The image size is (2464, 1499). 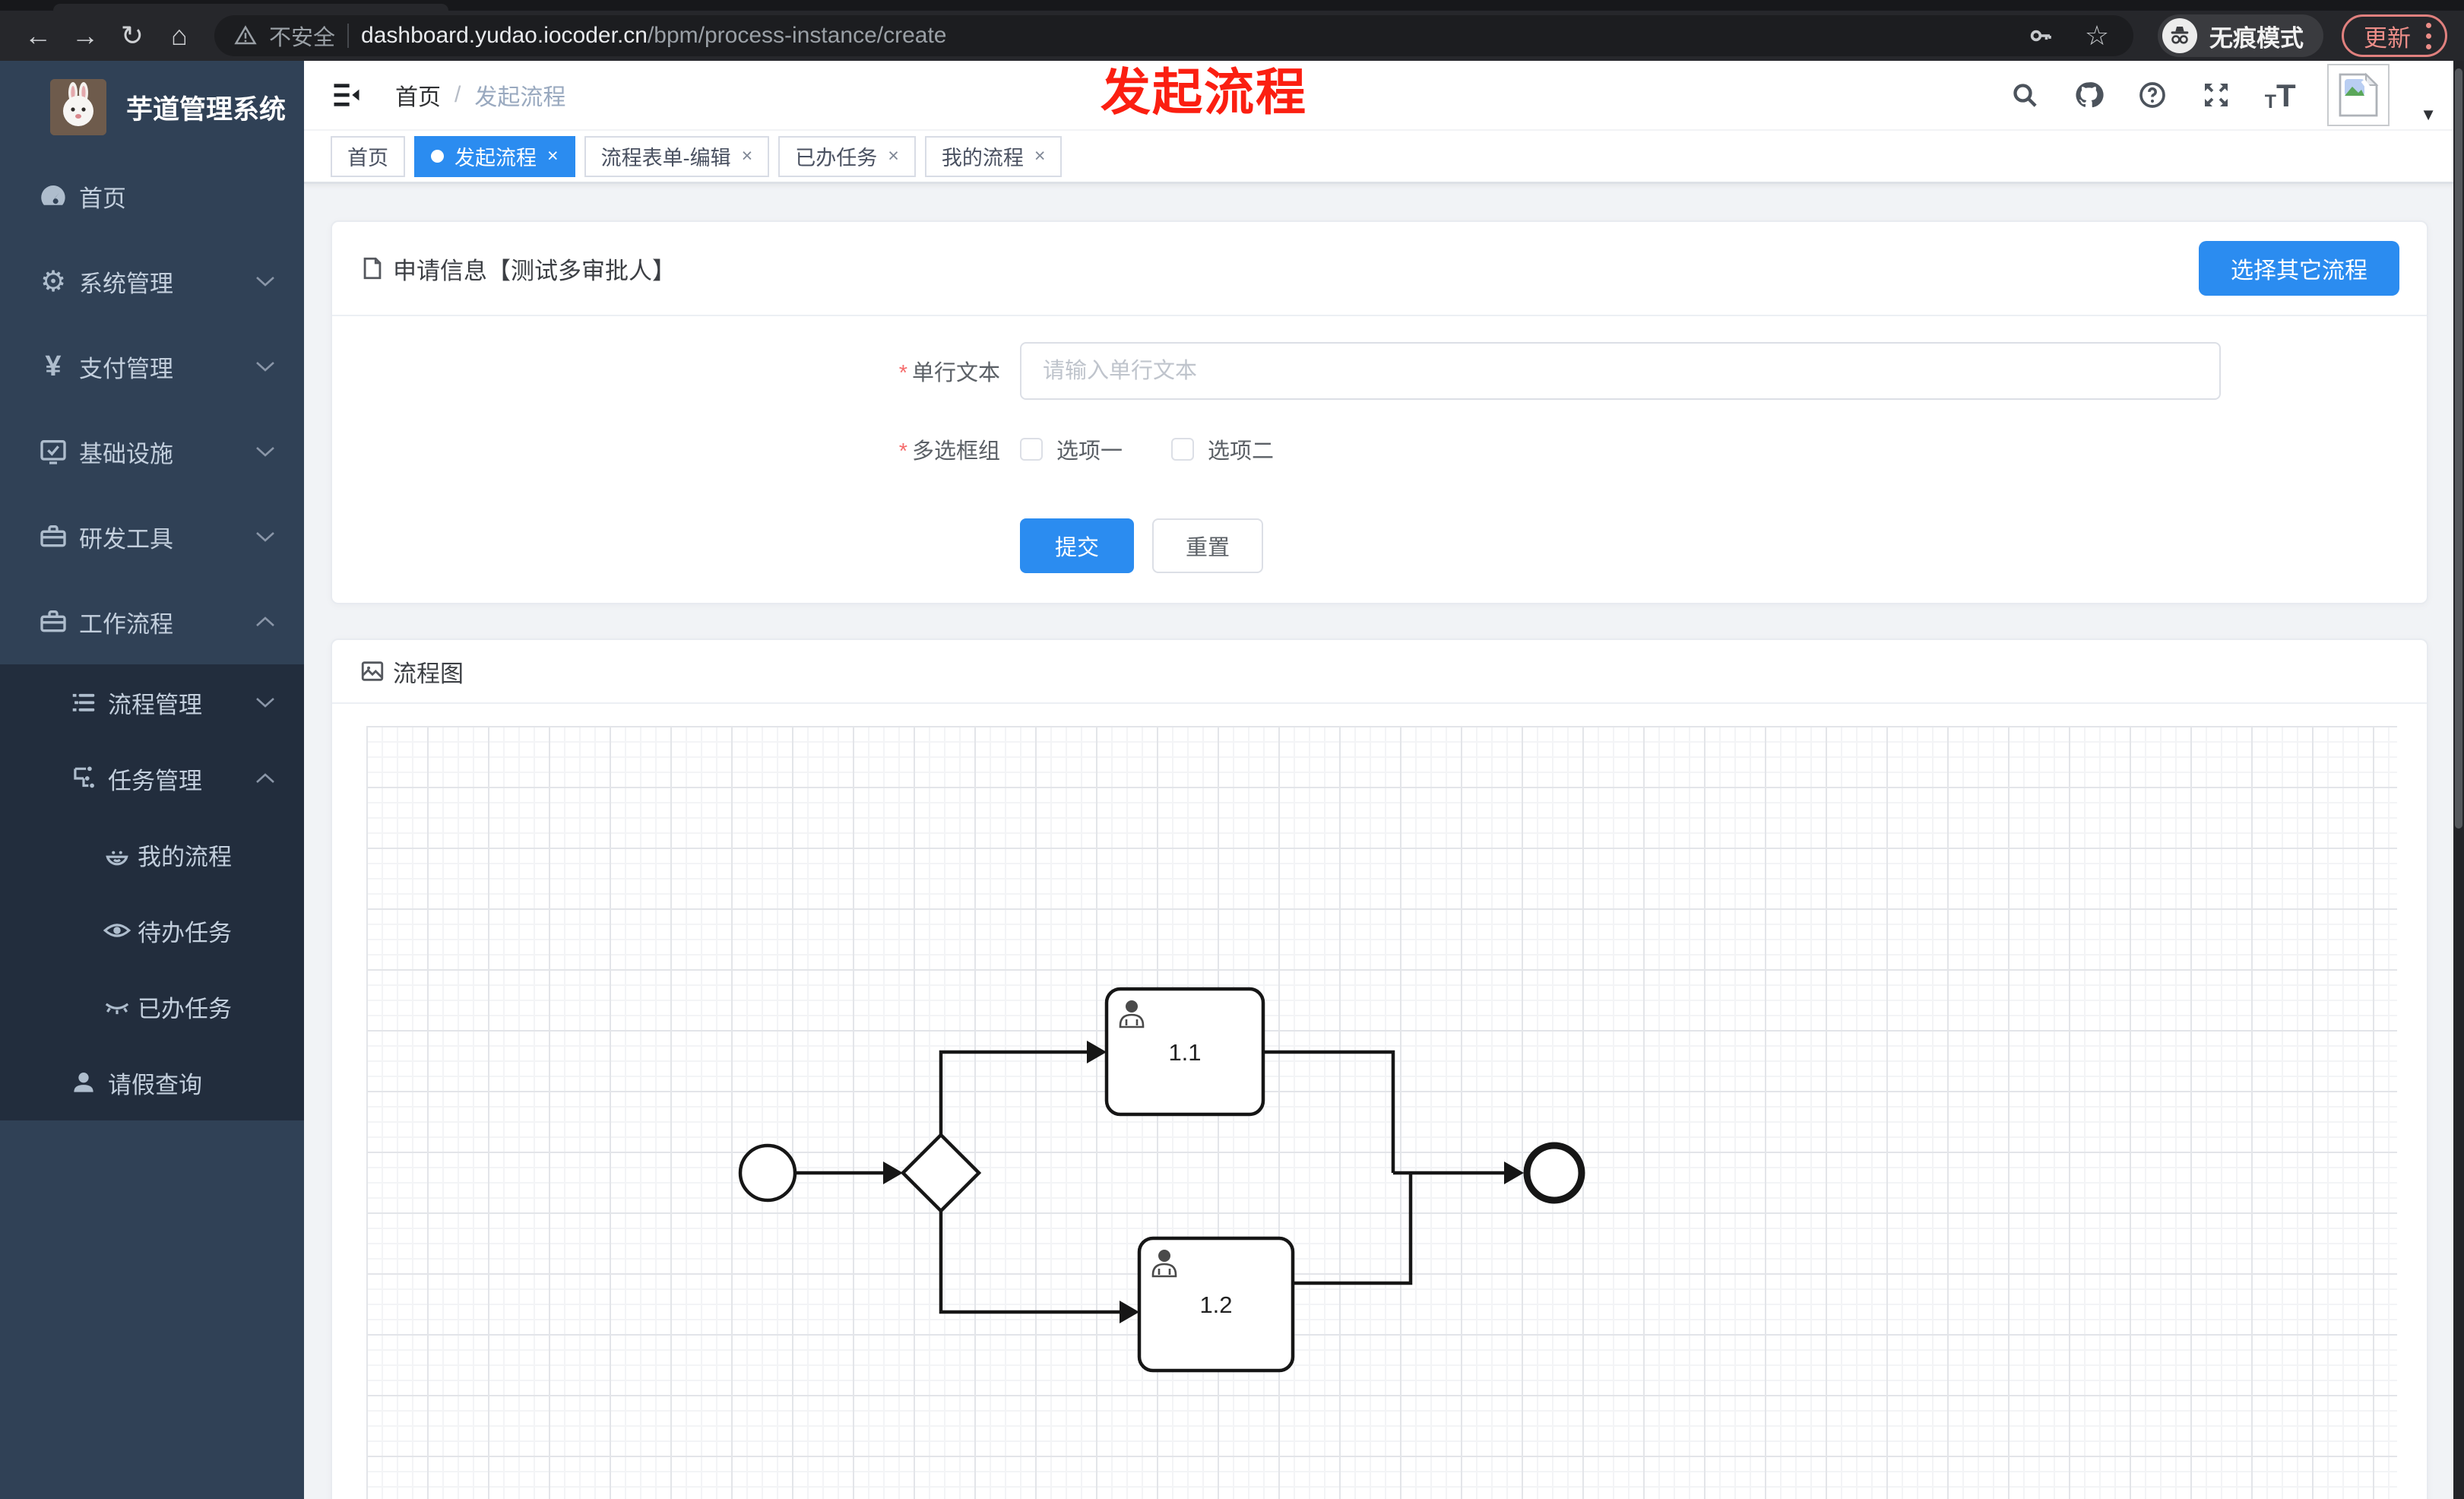 What do you see at coordinates (152, 366) in the screenshot?
I see `sidebar-item-payment: ¥ 支付管理` at bounding box center [152, 366].